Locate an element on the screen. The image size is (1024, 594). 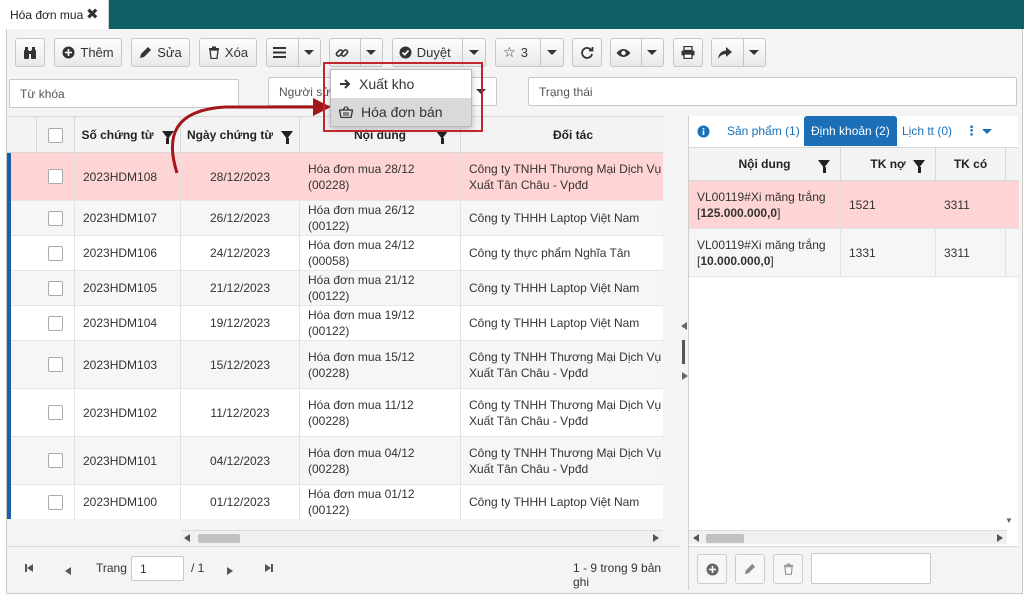
tab-lich-tt: Lịch tt (0) is located at coordinates (927, 131).